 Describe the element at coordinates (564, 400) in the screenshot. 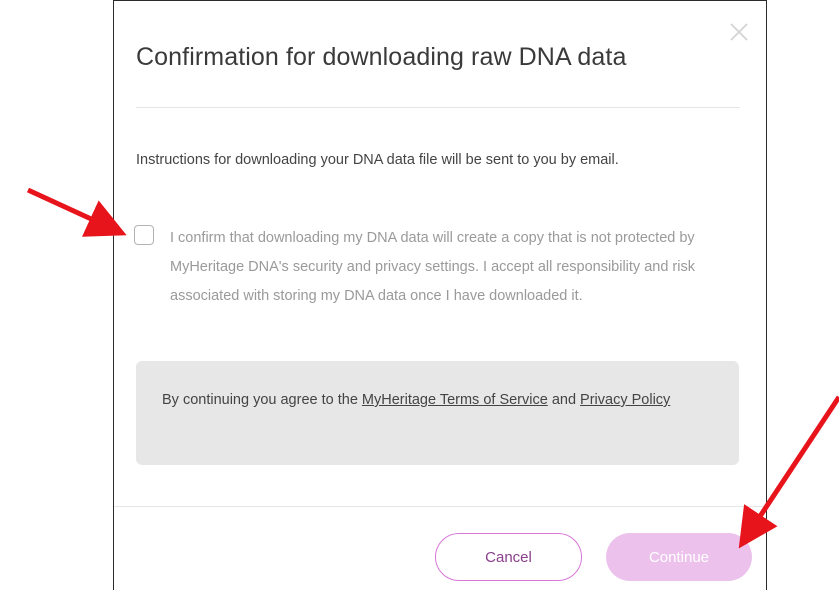

I see `terms-middle: and` at that location.